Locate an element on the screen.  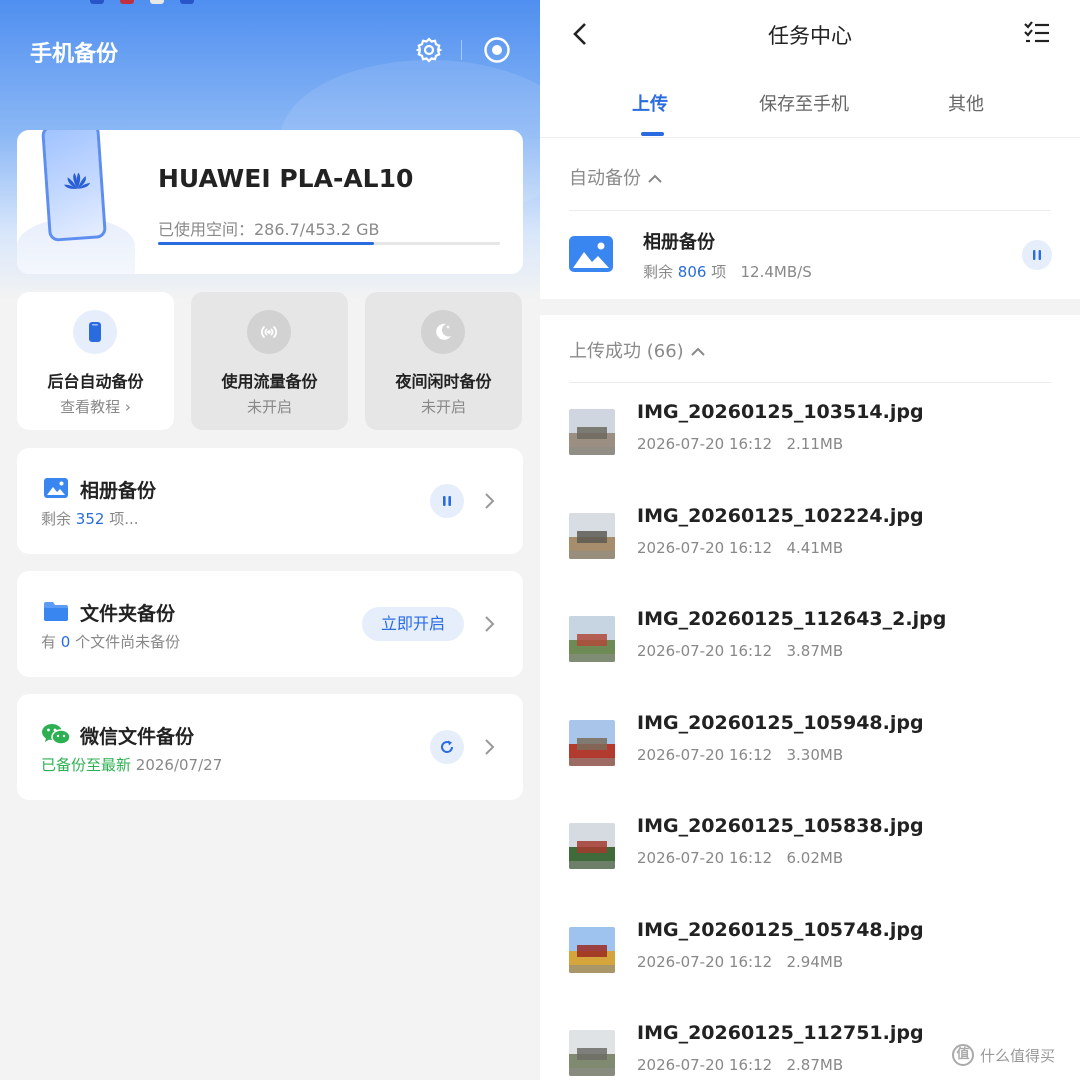
device-name: HUAWEI PLA-AL10 is located at coordinates (286, 178).